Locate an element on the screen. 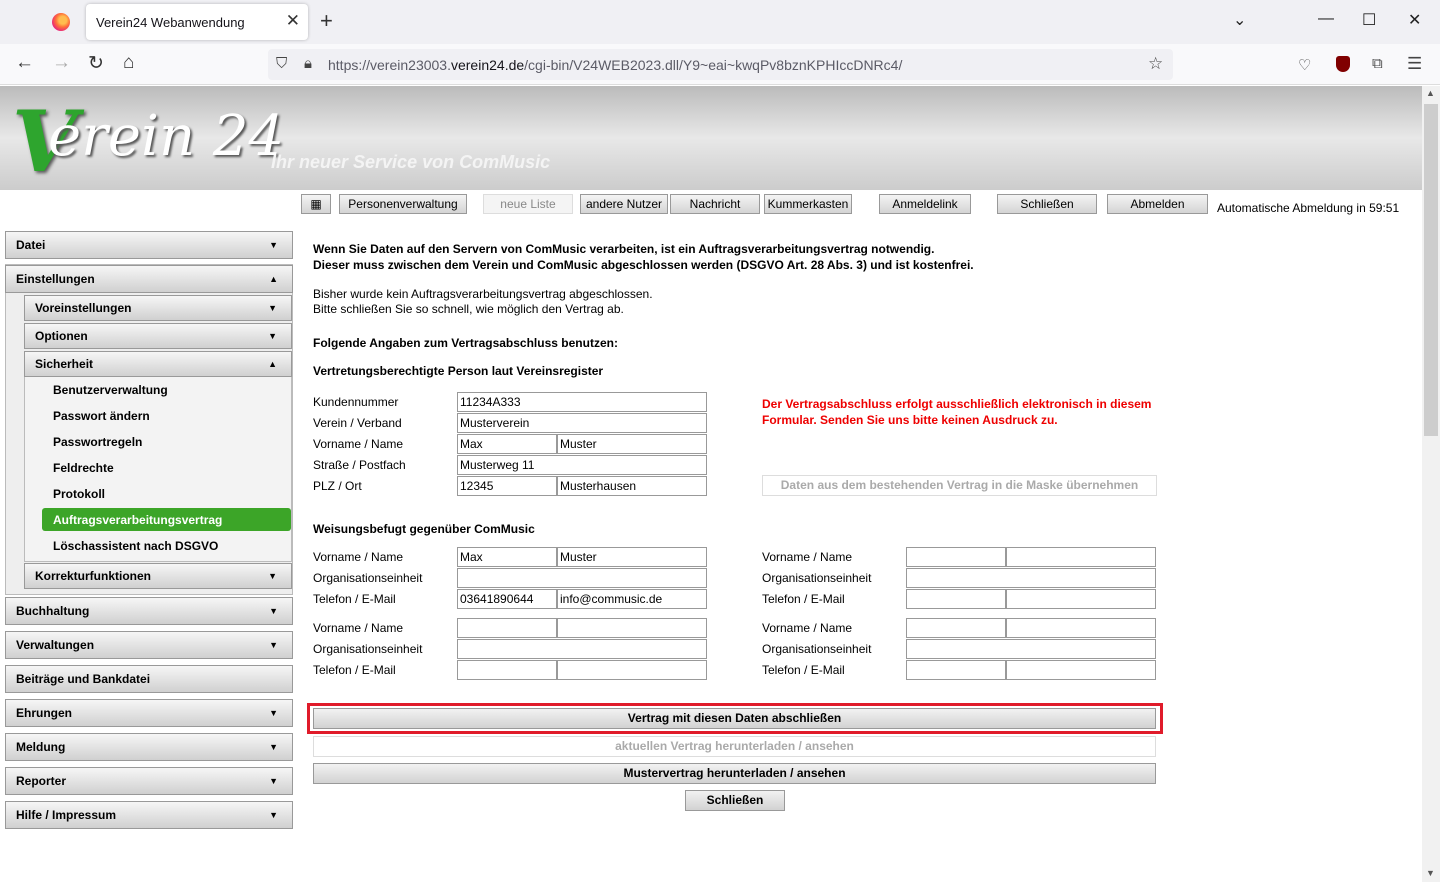 The height and width of the screenshot is (882, 1440). menu-datei: Datei ▼ is located at coordinates (149, 245).